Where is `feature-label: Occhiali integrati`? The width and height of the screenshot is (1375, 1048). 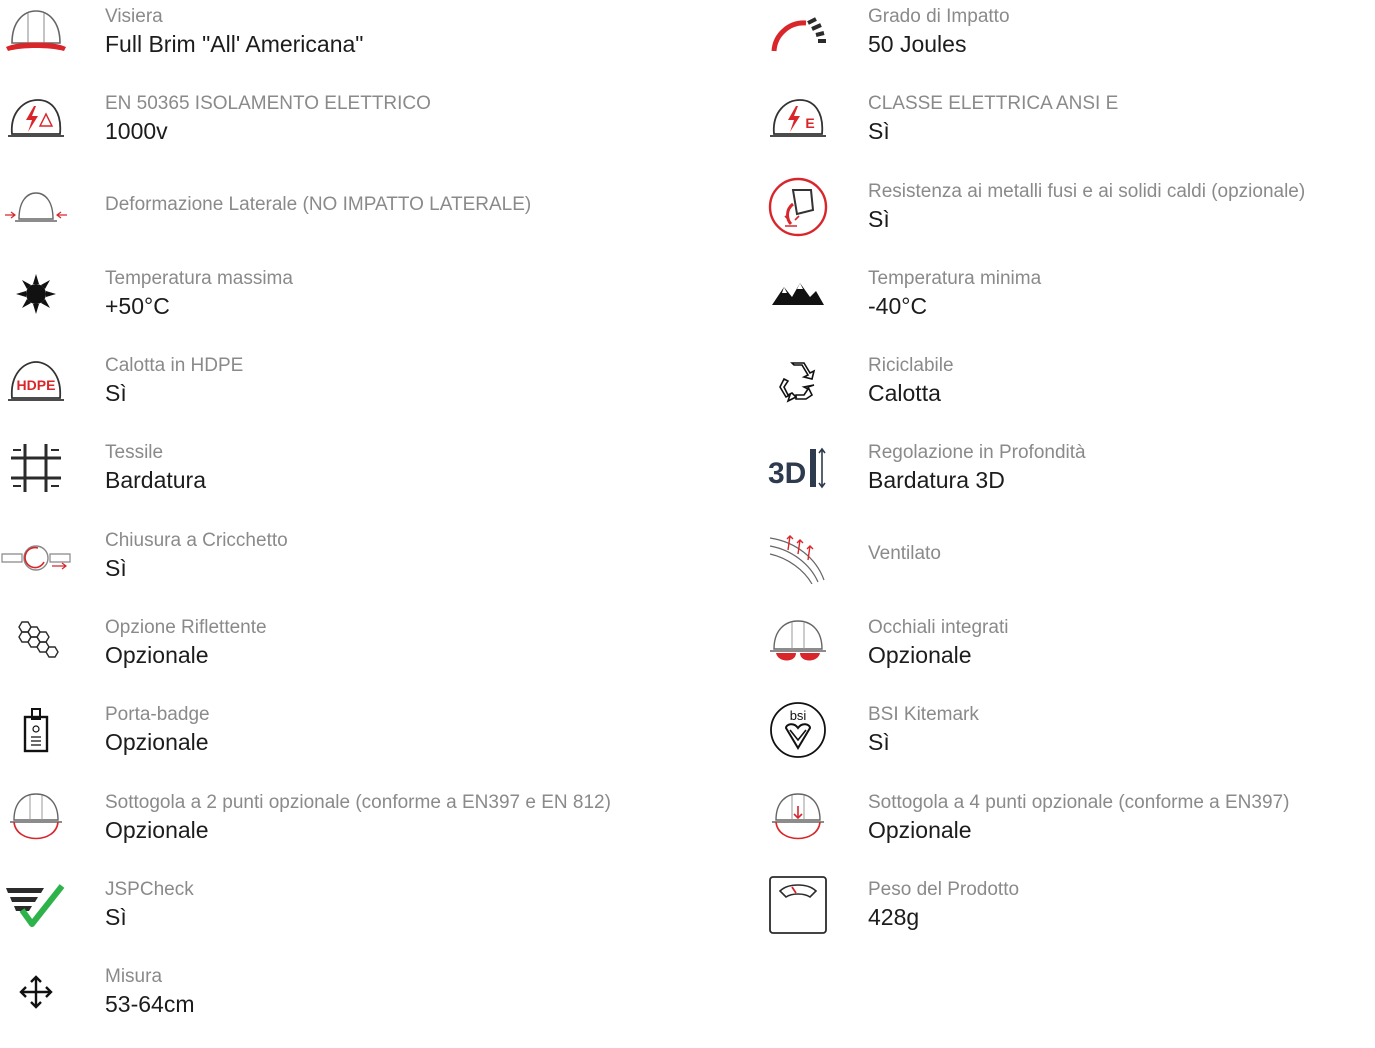 feature-label: Occhiali integrati is located at coordinates (938, 628).